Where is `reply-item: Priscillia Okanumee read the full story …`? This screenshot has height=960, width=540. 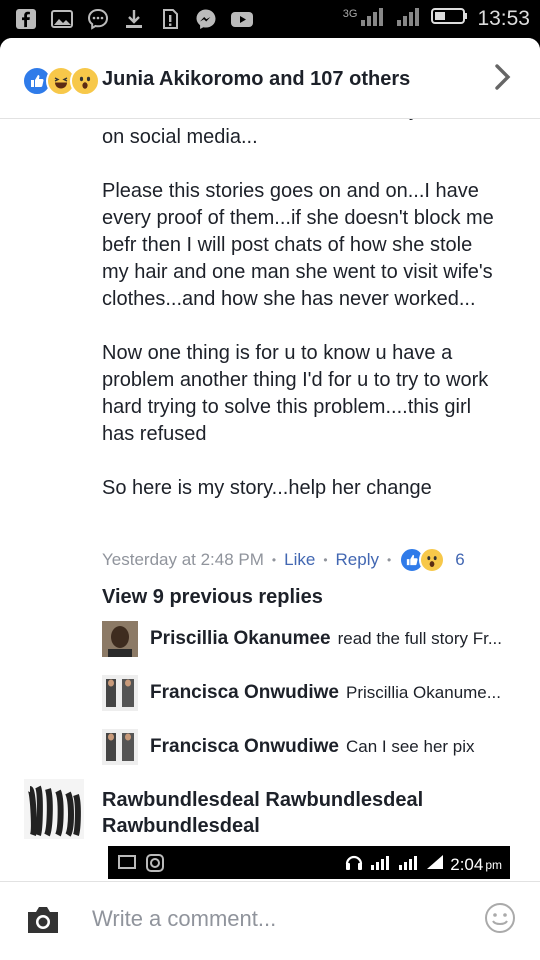
reply-item: Priscillia Okanumee read the full story … is located at coordinates (302, 639).